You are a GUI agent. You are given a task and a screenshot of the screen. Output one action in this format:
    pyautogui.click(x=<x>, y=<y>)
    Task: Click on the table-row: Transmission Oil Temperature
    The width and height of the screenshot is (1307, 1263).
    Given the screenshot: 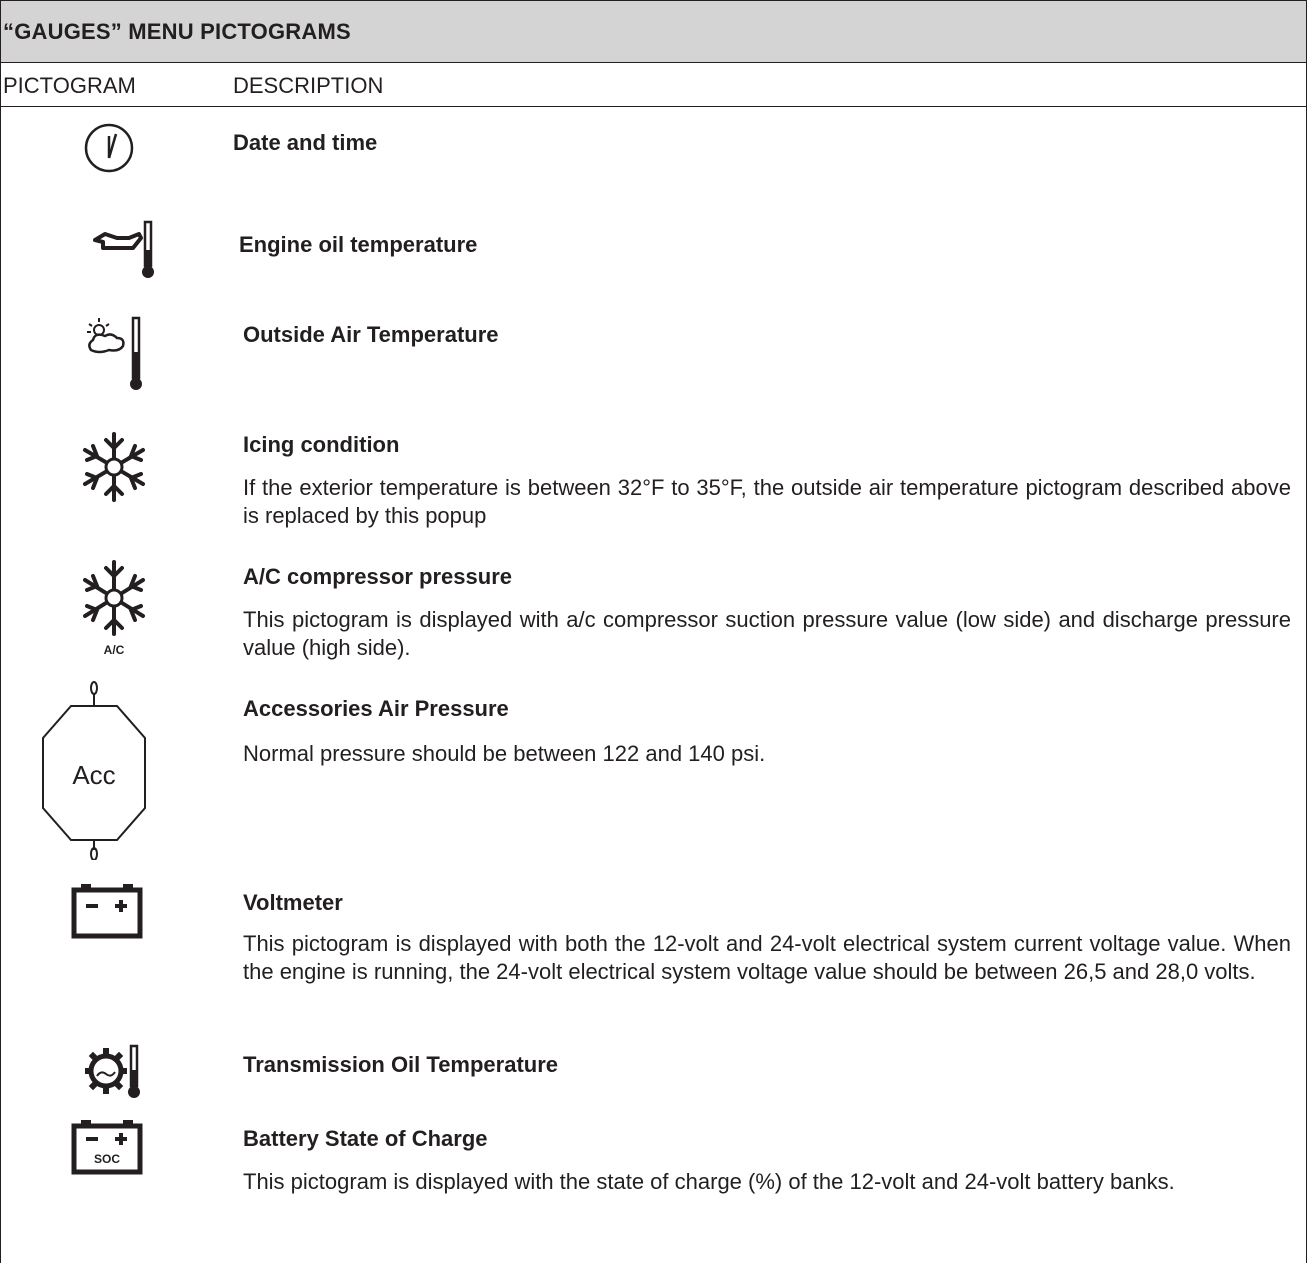 What is the action you would take?
    pyautogui.click(x=653, y=1073)
    